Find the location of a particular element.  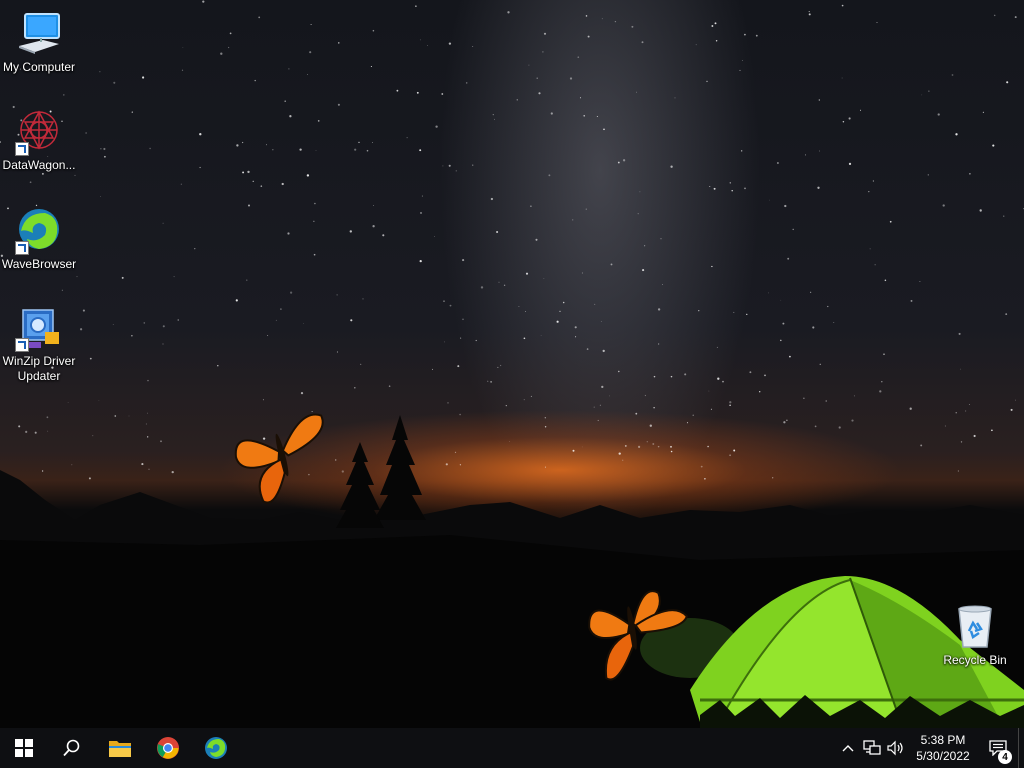

volume-icon is located at coordinates (895, 748).